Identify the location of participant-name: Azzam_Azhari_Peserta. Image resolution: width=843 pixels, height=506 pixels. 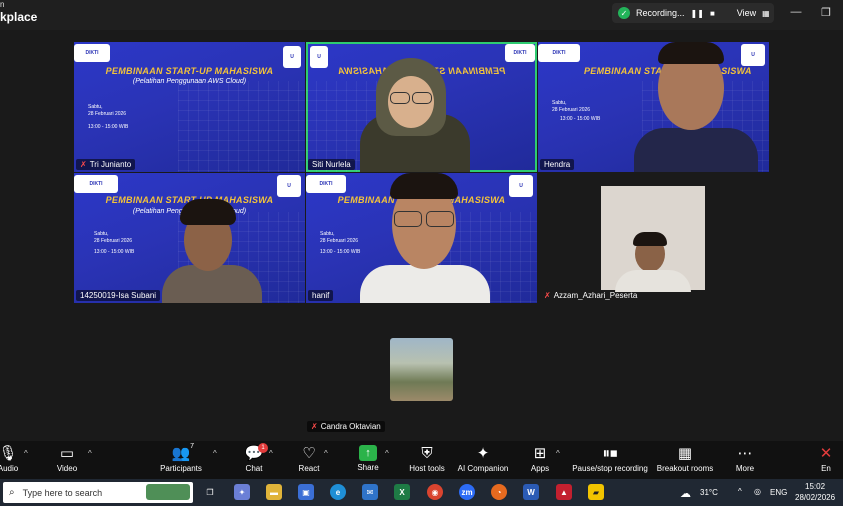
(595, 295).